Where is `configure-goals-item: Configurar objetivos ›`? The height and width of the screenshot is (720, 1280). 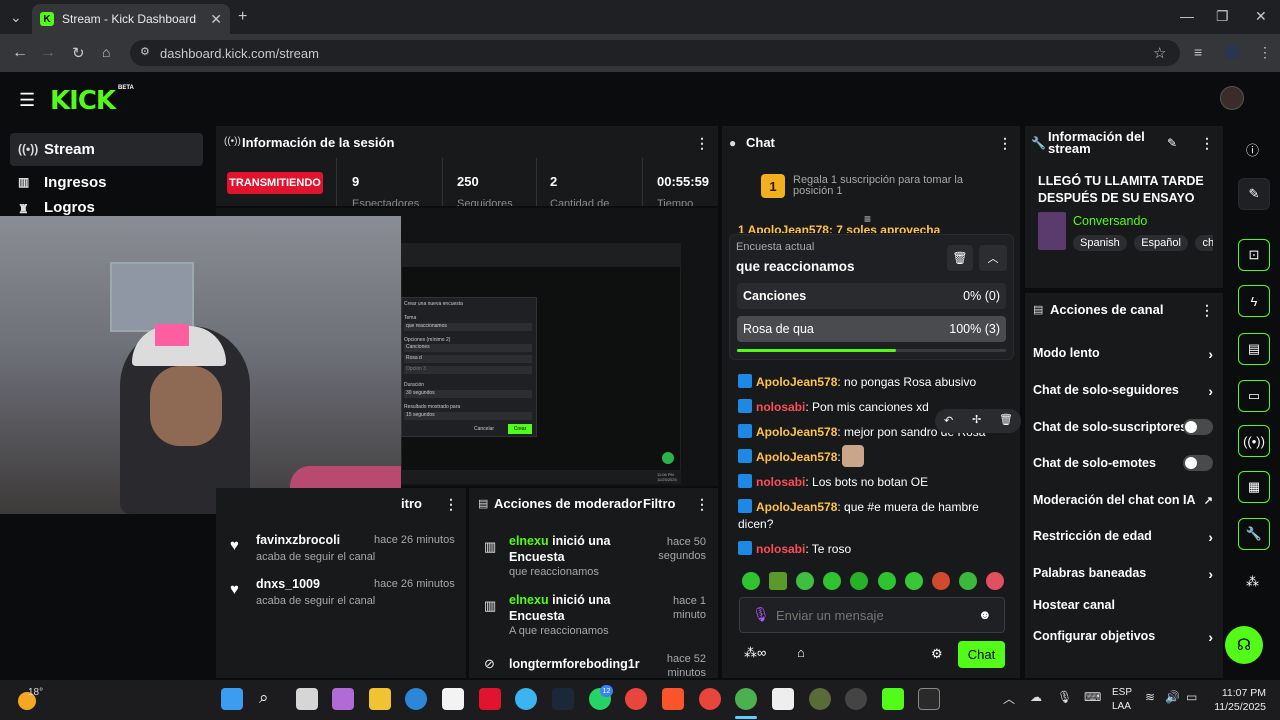
configure-goals-item: Configurar objetivos › is located at coordinates (1123, 637).